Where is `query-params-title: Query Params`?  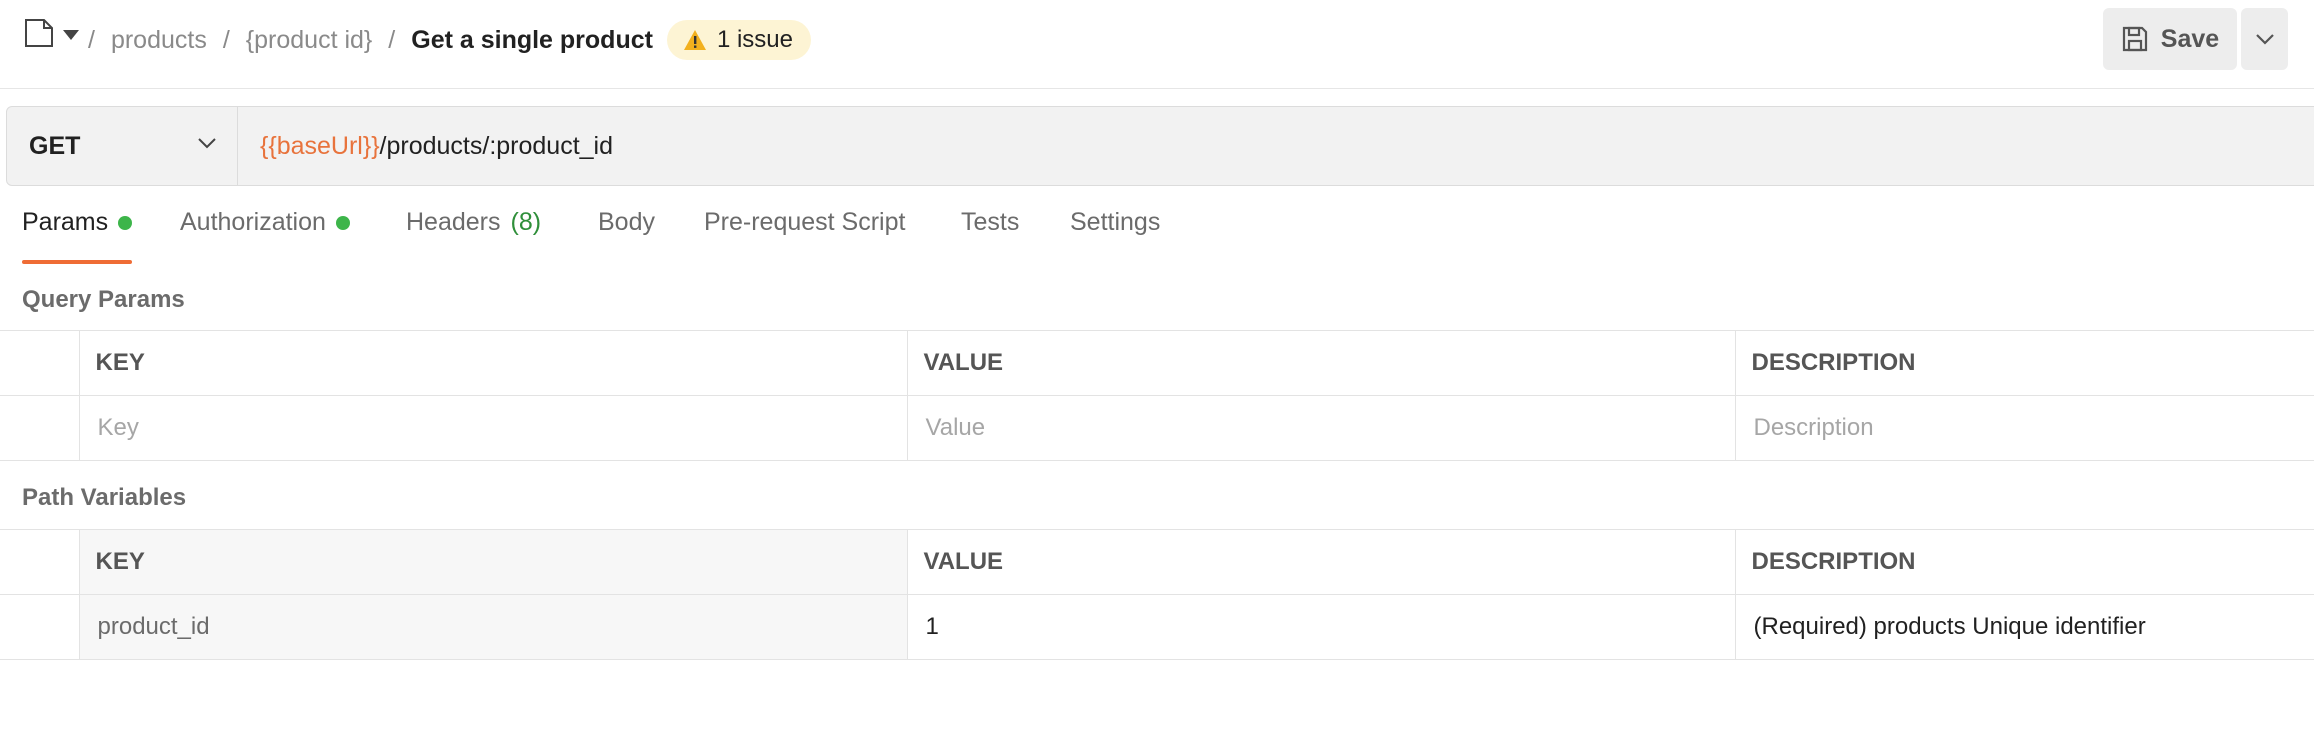 query-params-title: Query Params is located at coordinates (103, 299).